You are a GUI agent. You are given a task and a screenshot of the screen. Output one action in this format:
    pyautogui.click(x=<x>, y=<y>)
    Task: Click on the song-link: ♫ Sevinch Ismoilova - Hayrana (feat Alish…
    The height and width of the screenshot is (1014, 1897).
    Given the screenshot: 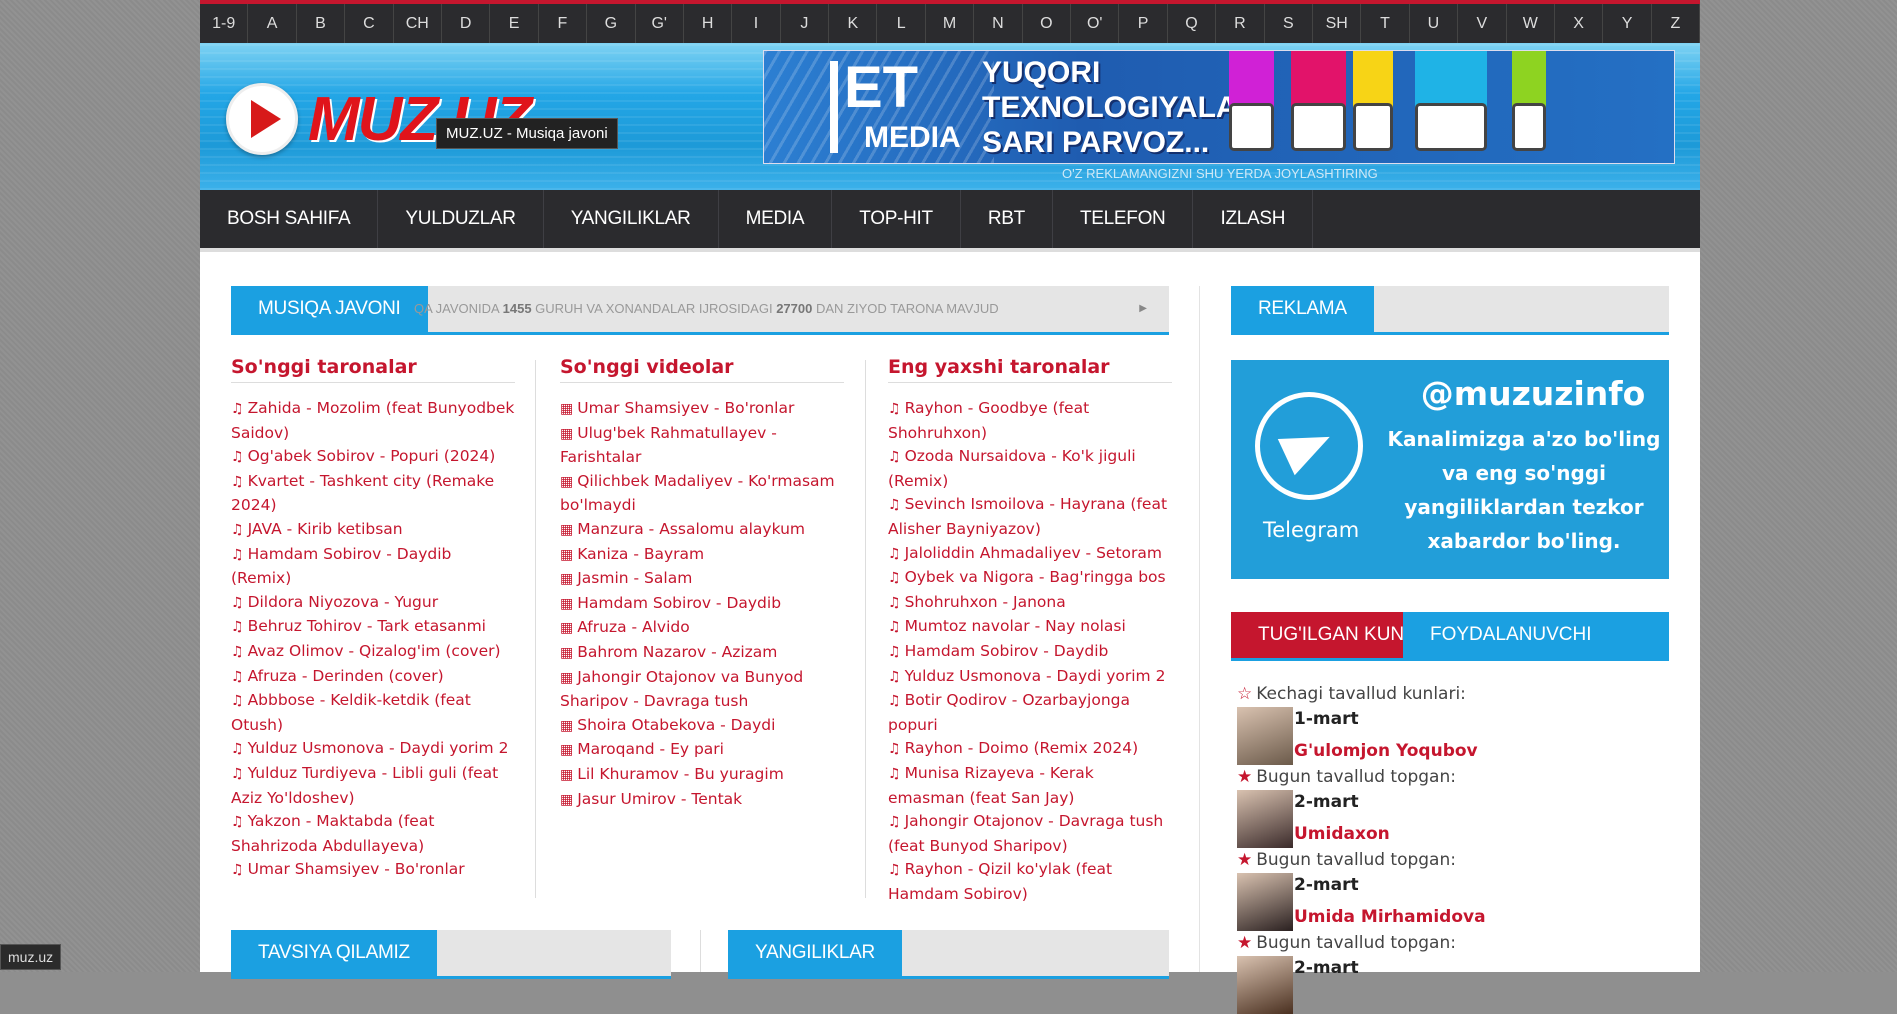 What is the action you would take?
    pyautogui.click(x=1030, y=517)
    